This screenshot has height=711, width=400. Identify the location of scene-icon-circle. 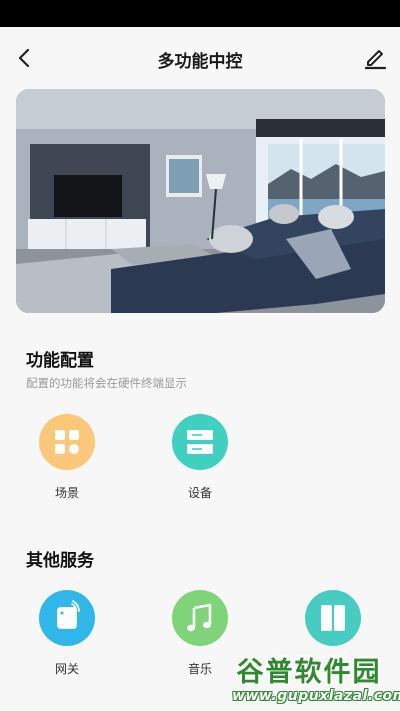
(67, 442).